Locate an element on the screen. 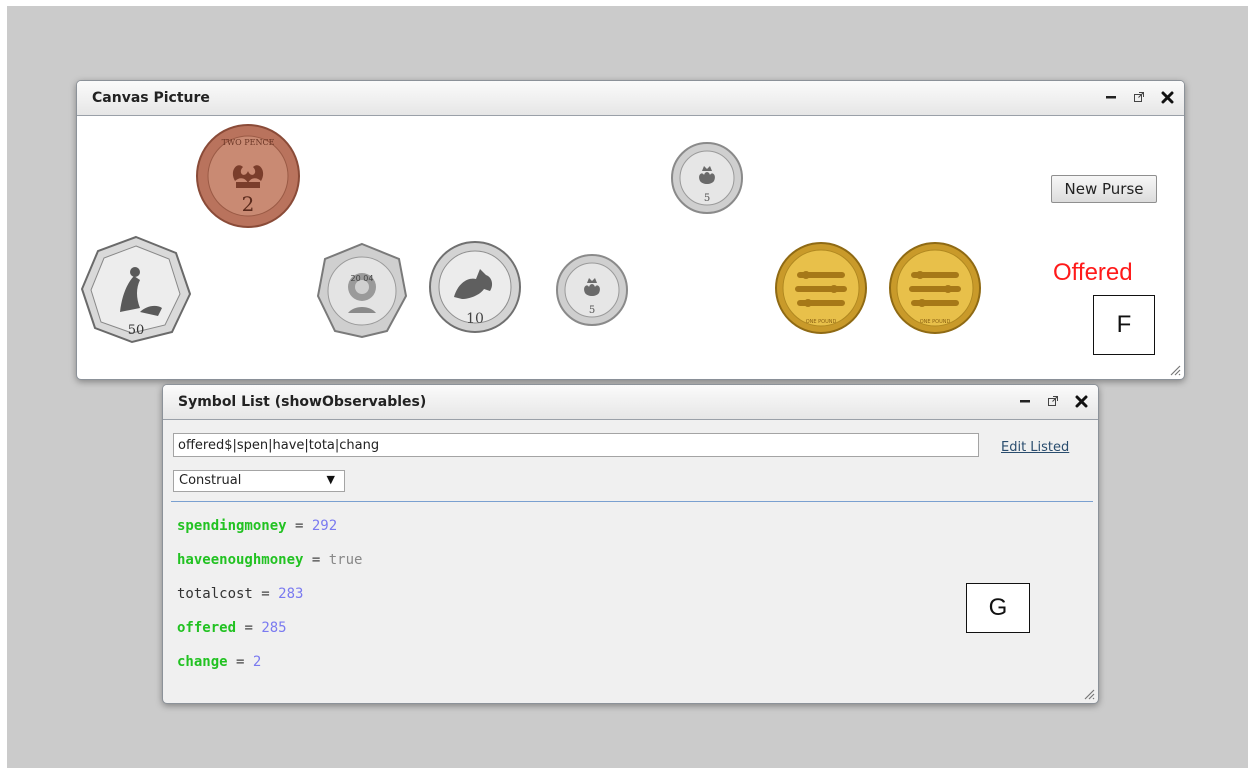 The height and width of the screenshot is (768, 1253). observable-name: haveenoughmoney is located at coordinates (240, 560).